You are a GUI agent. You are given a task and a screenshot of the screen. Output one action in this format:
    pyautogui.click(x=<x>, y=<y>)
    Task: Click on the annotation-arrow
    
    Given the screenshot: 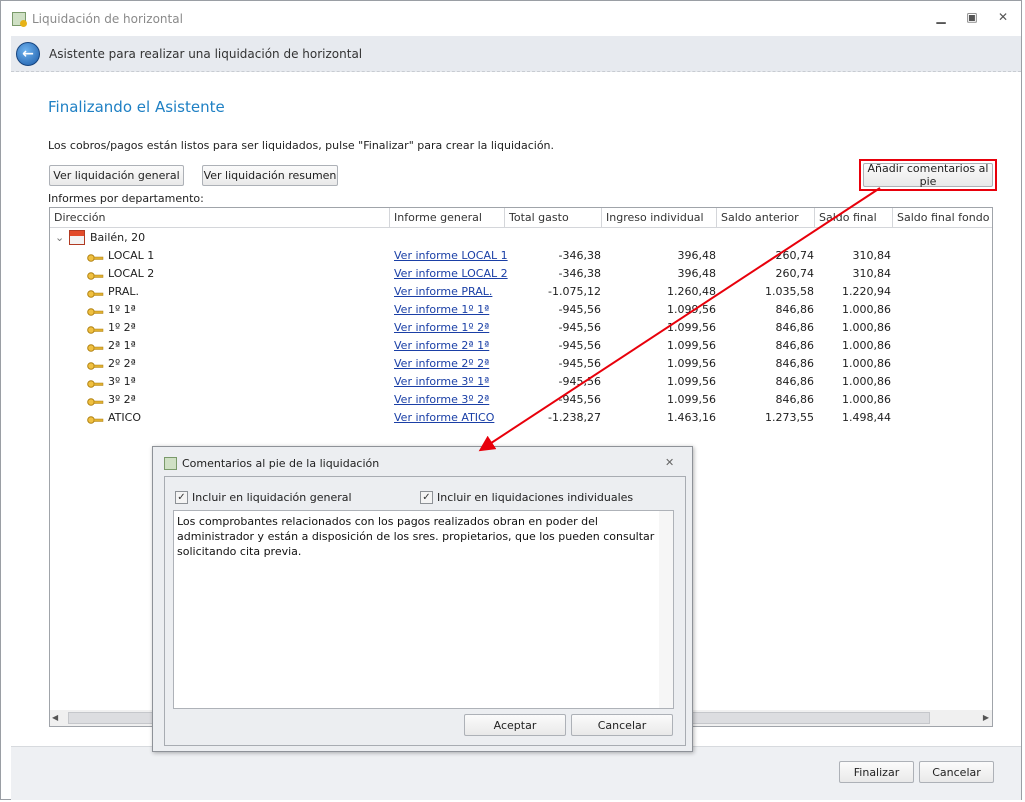 What is the action you would take?
    pyautogui.click(x=679, y=319)
    